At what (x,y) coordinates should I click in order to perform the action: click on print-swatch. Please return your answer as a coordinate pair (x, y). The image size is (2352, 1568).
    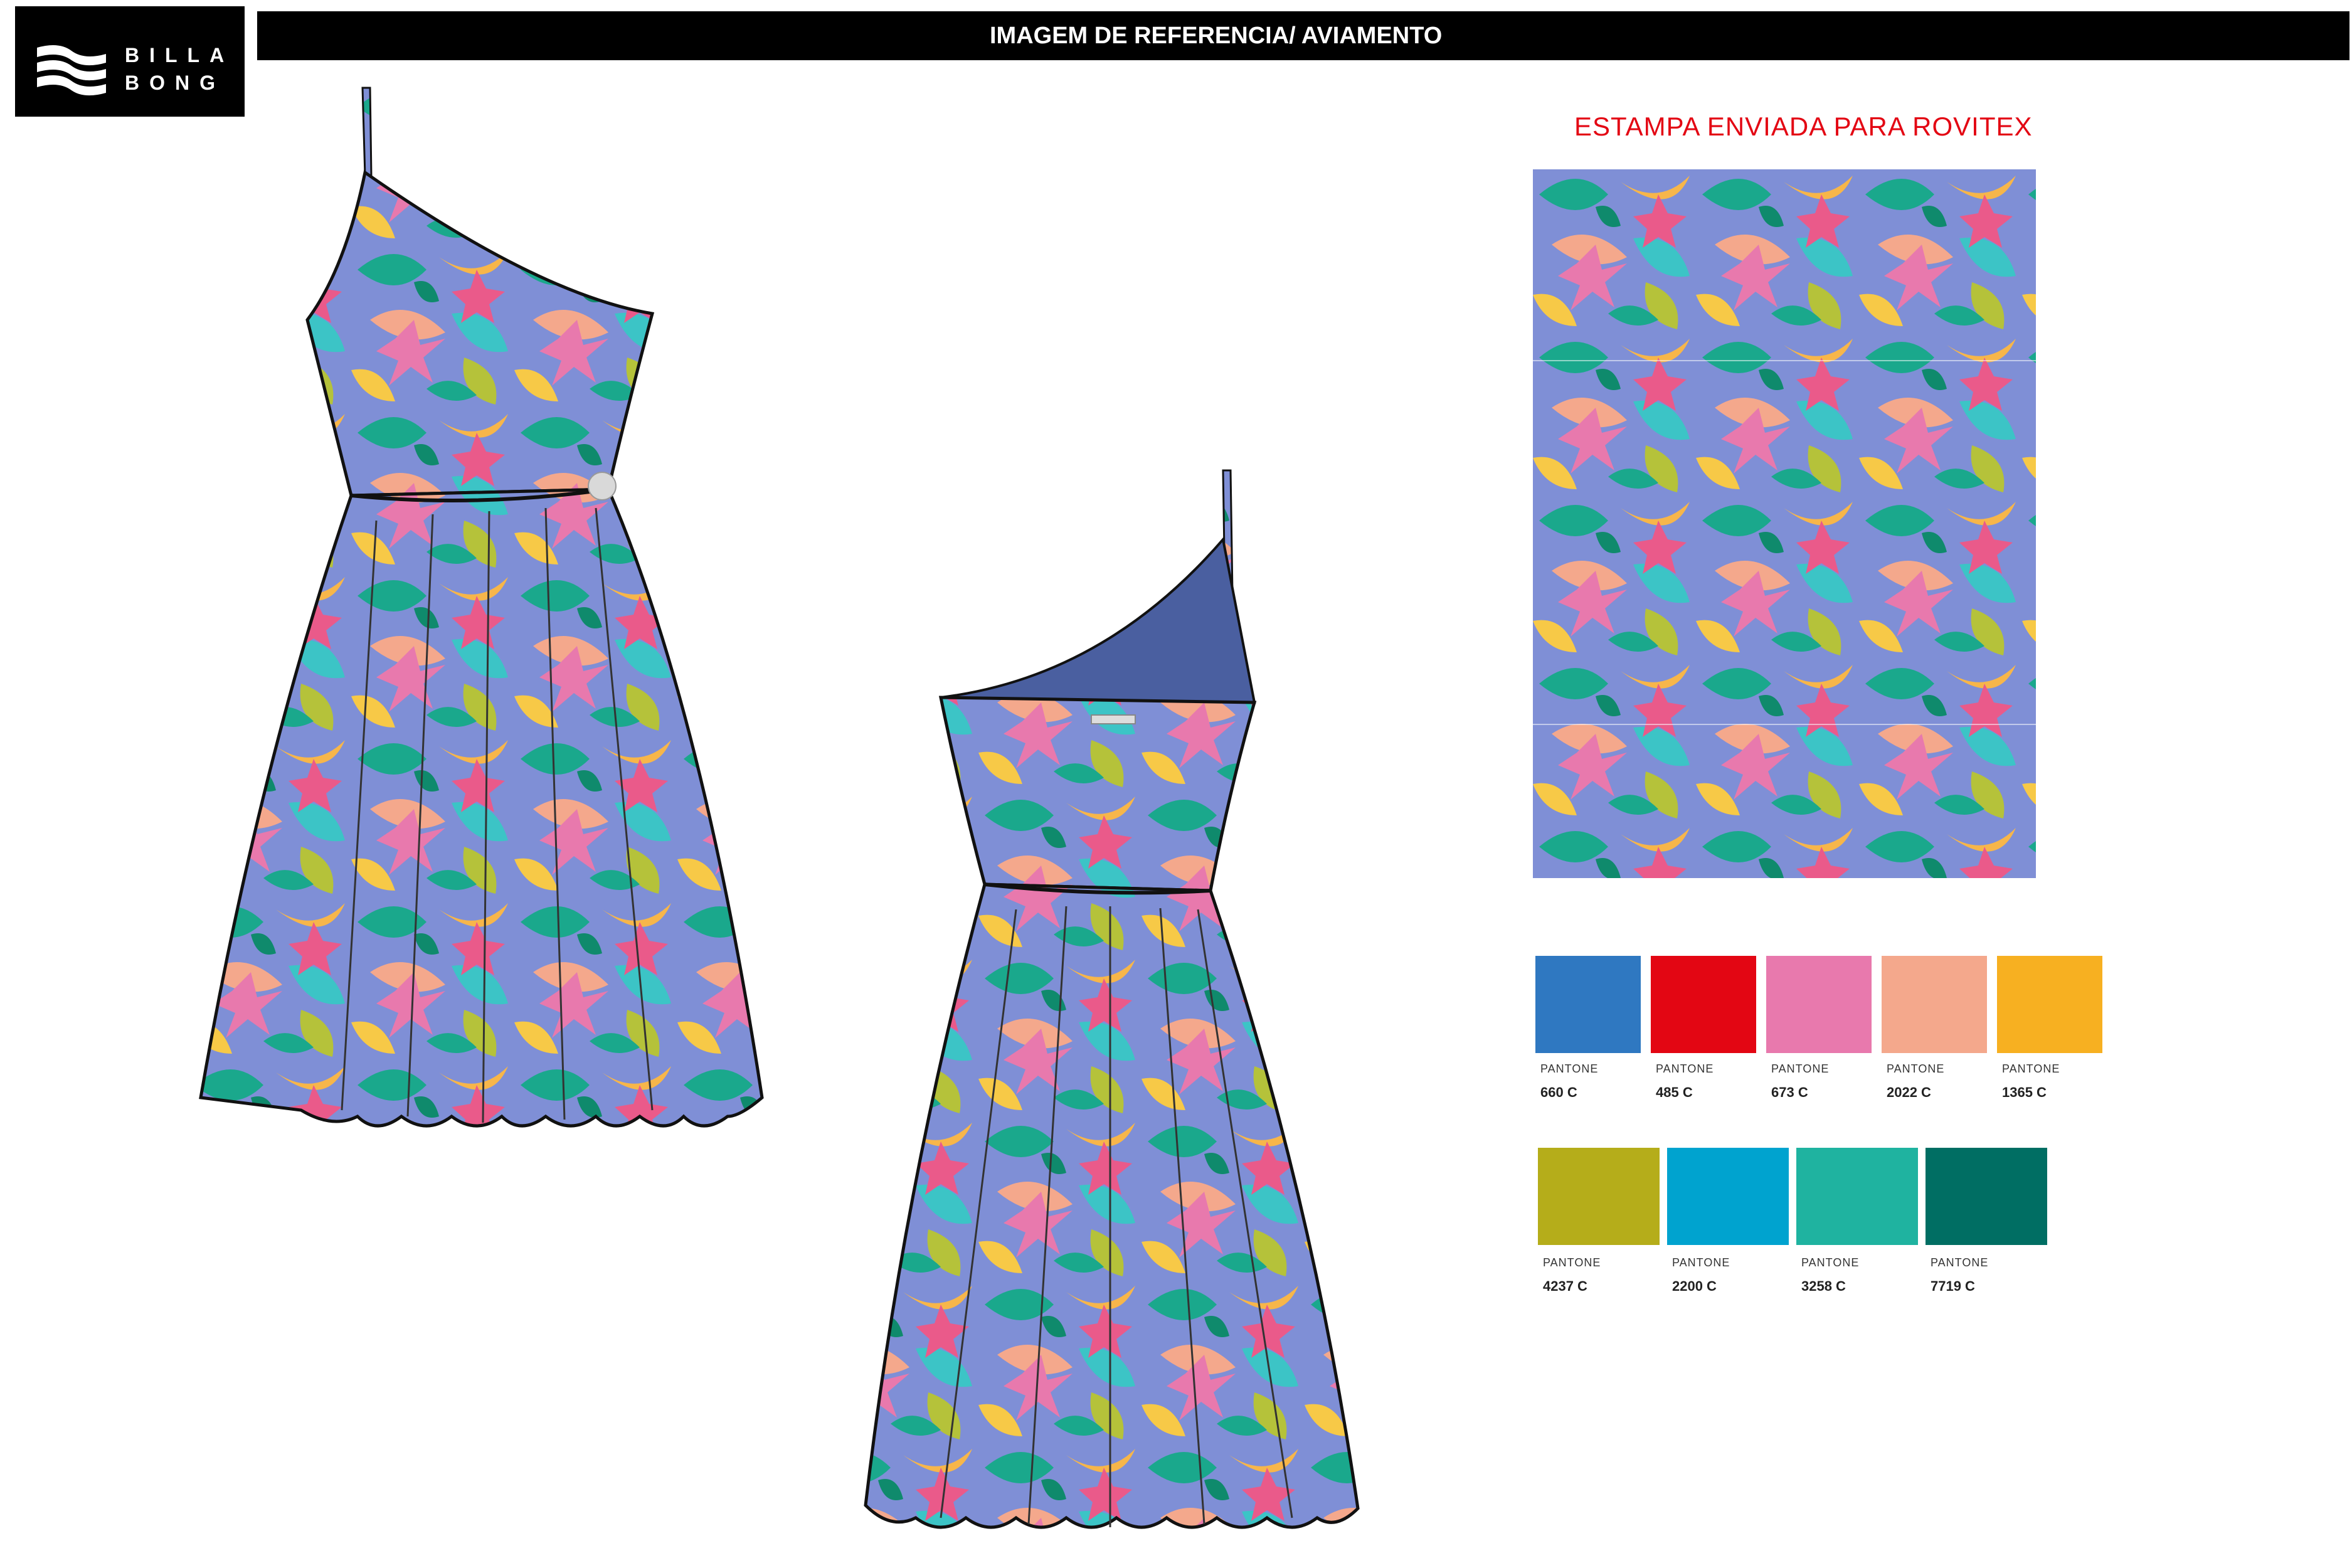
    Looking at the image, I should click on (1784, 523).